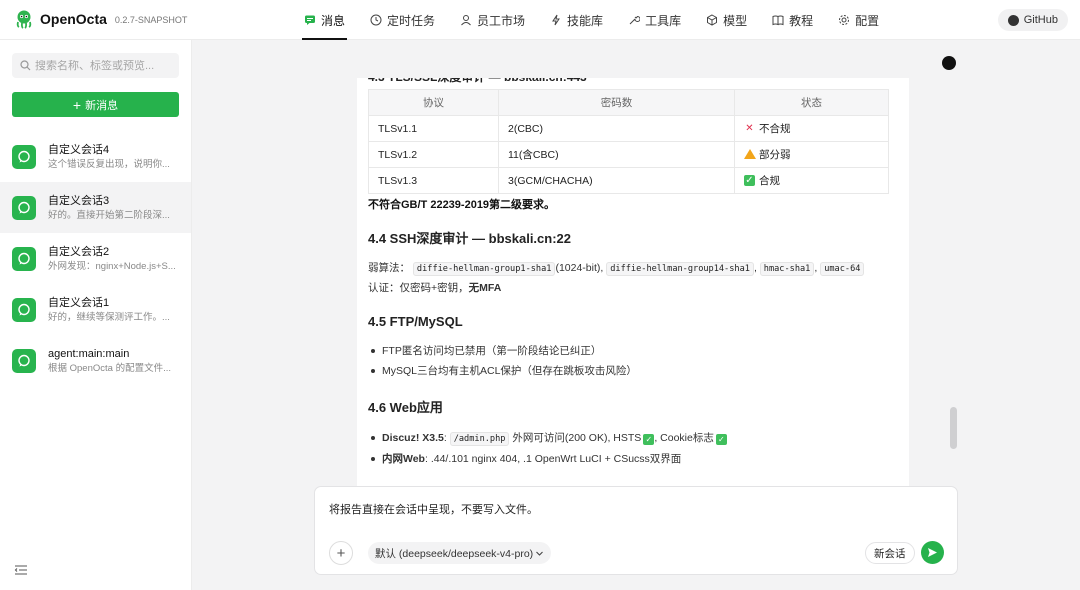 The image size is (1080, 590). What do you see at coordinates (633, 371) in the screenshot?
I see `list-item: MySQL三台均有主机ACL保护（但存在跳板攻击风险）` at bounding box center [633, 371].